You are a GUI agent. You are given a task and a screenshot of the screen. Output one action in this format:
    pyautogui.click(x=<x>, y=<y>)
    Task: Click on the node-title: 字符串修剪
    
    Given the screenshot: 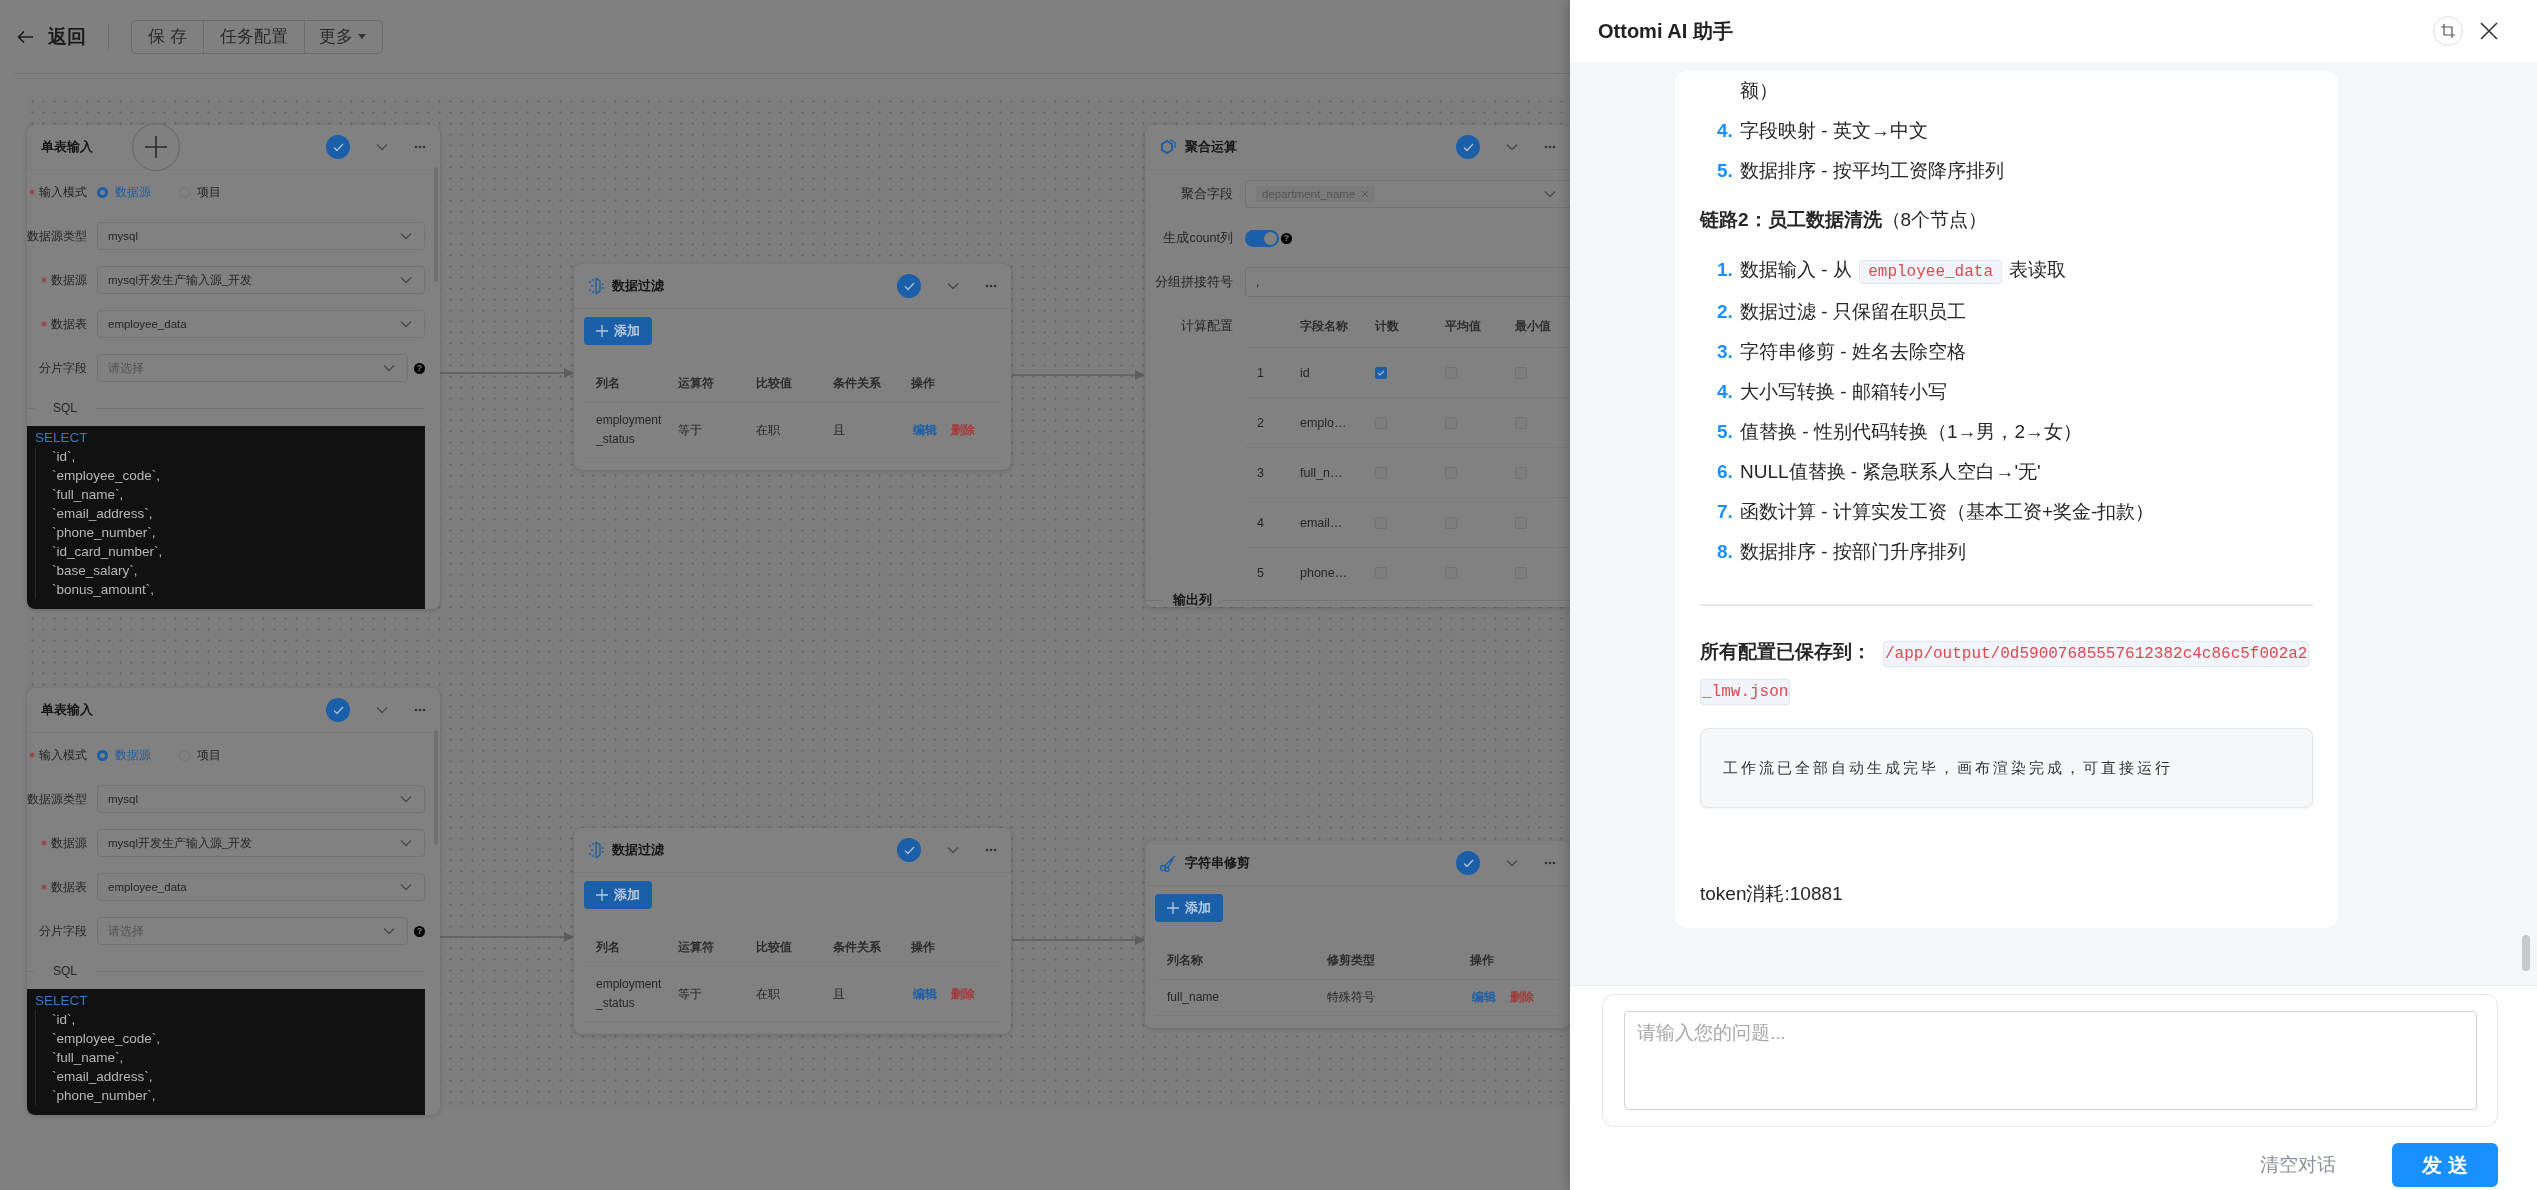 What is the action you would take?
    pyautogui.click(x=1217, y=863)
    